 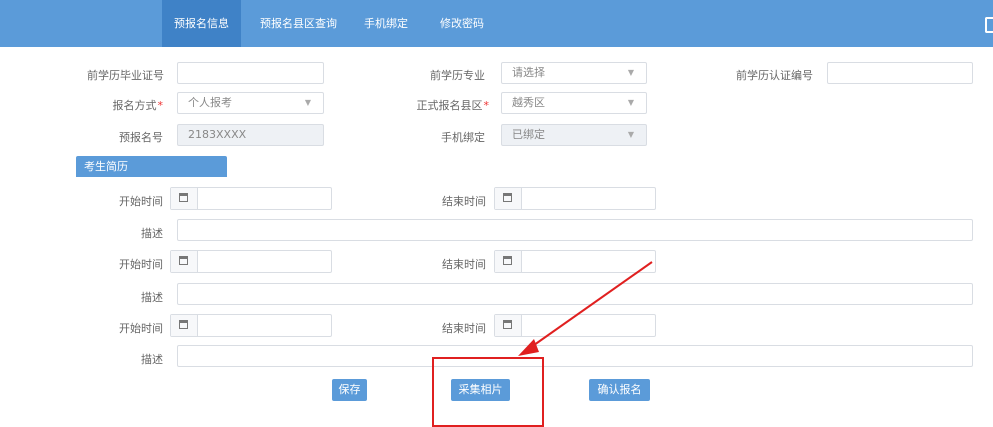 What do you see at coordinates (349, 390) in the screenshot?
I see `save-button: 保存` at bounding box center [349, 390].